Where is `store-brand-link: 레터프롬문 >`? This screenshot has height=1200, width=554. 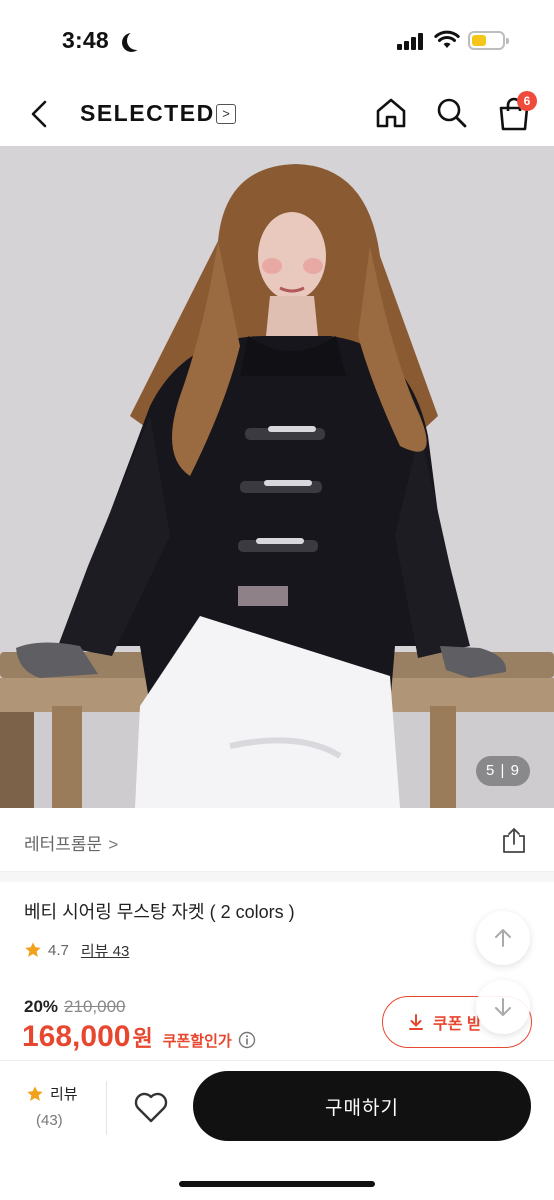
store-brand-link: 레터프롬문 > is located at coordinates (71, 842).